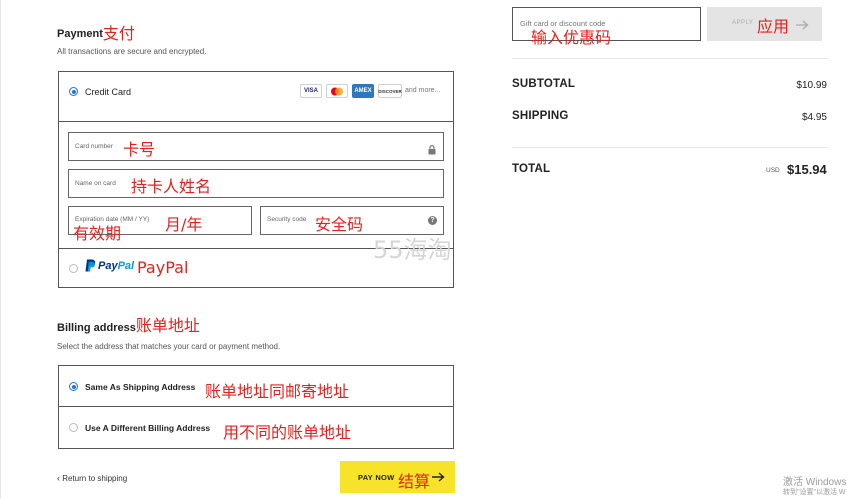  I want to click on same-as-shipping-label: Same As Shipping Address, so click(140, 387).